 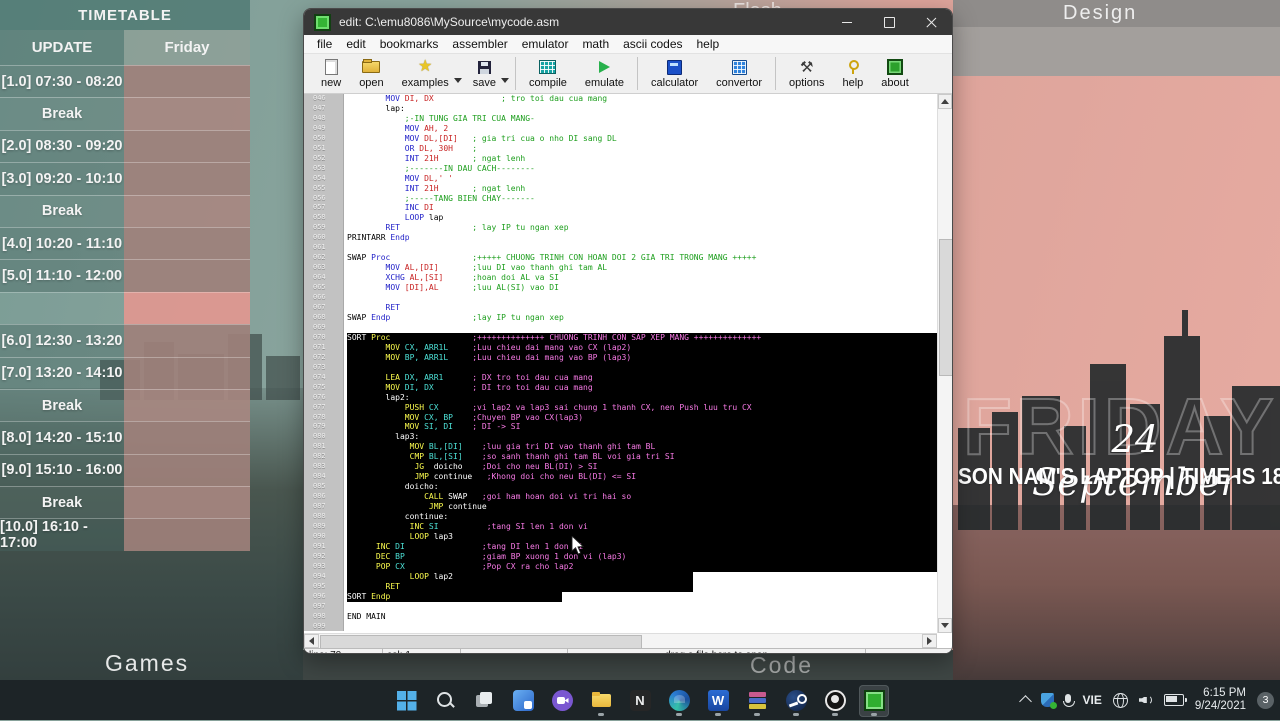 I want to click on chip-icon, so click(x=895, y=67).